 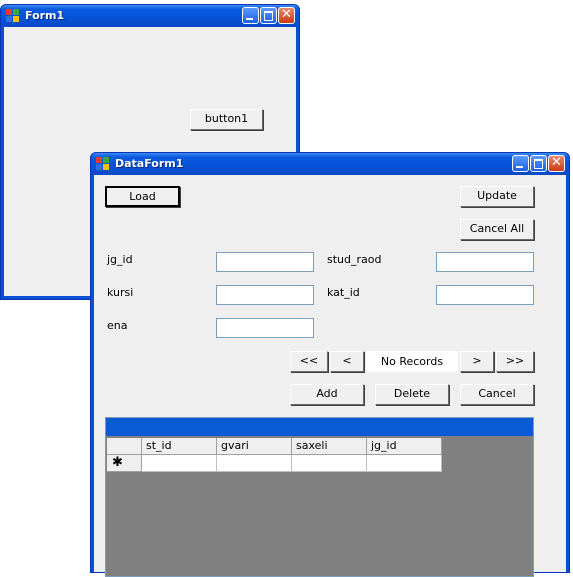 What do you see at coordinates (142, 196) in the screenshot?
I see `load-button: Load` at bounding box center [142, 196].